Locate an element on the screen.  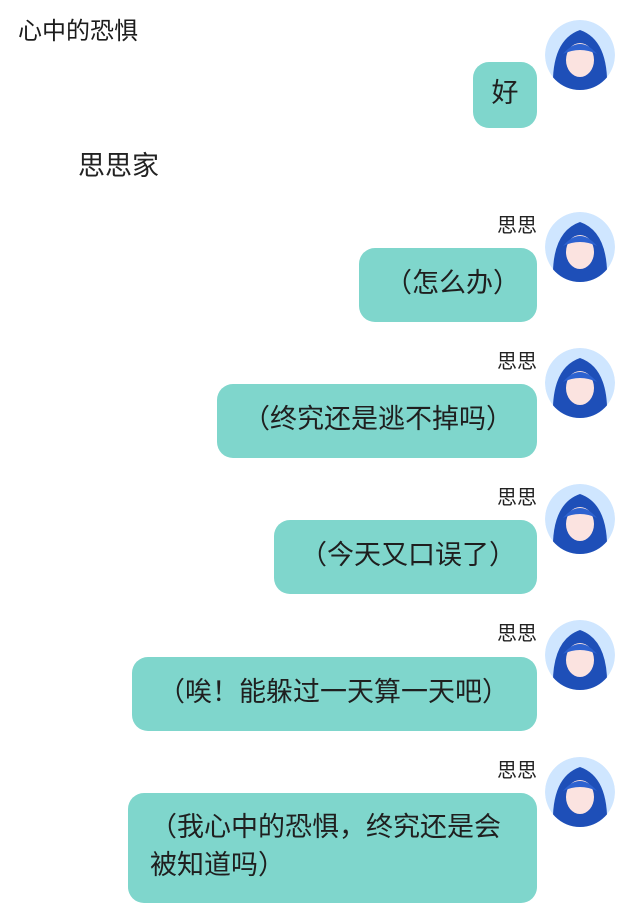
message-text: （怎么办） is located at coordinates (452, 283).